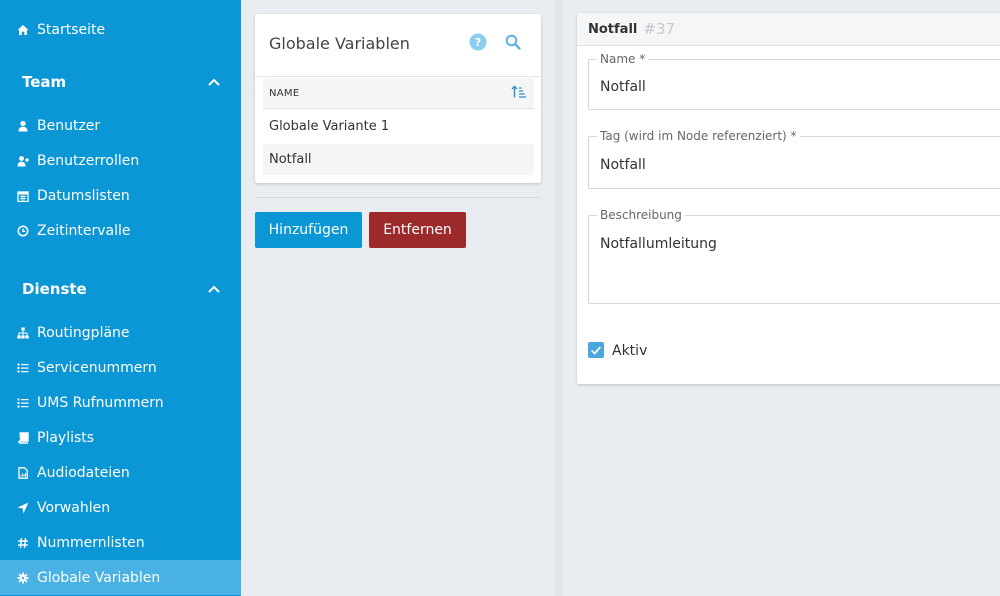  Describe the element at coordinates (659, 29) in the screenshot. I see `record-id: #37` at that location.